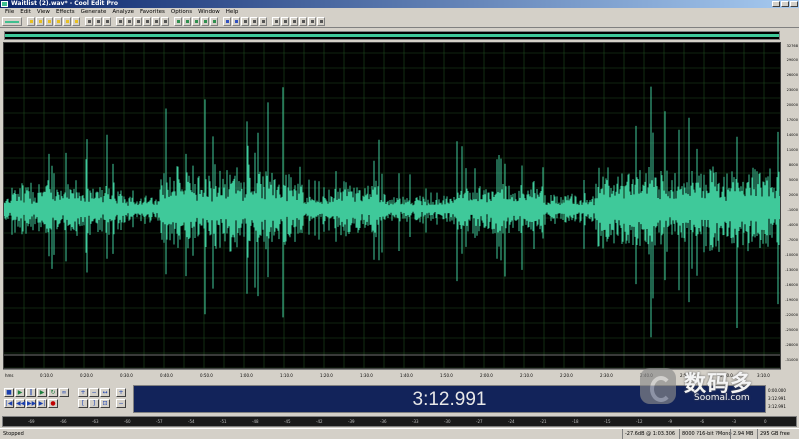  I want to click on fast-forward-icon: ▶▶, so click(31, 403).